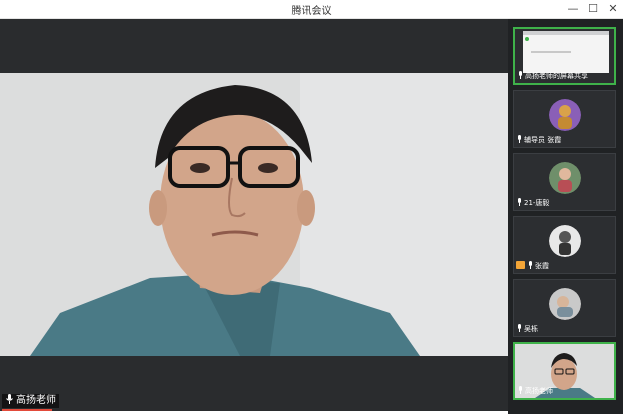  What do you see at coordinates (612, 9) in the screenshot?
I see `close-button: ✕` at bounding box center [612, 9].